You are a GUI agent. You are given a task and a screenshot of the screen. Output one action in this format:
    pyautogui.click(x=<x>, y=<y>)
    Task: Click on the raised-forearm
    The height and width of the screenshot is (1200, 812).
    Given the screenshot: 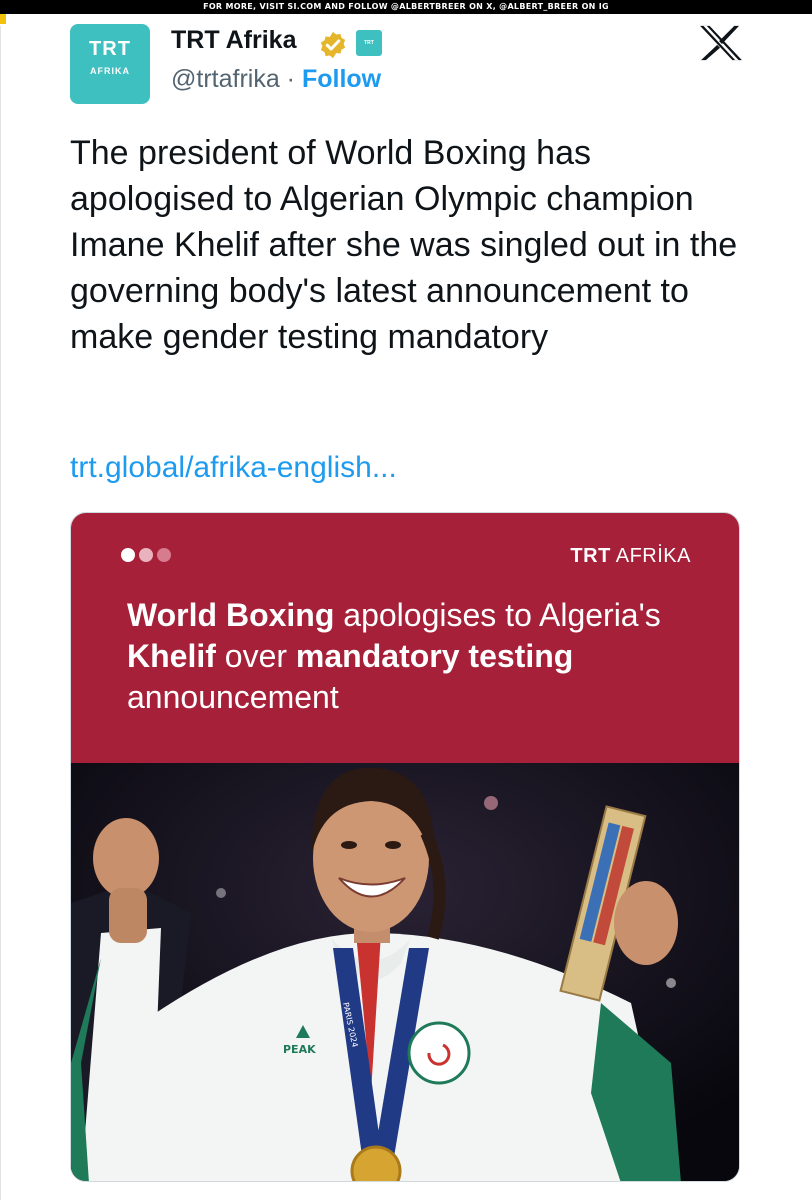 What is the action you would take?
    pyautogui.click(x=128, y=915)
    